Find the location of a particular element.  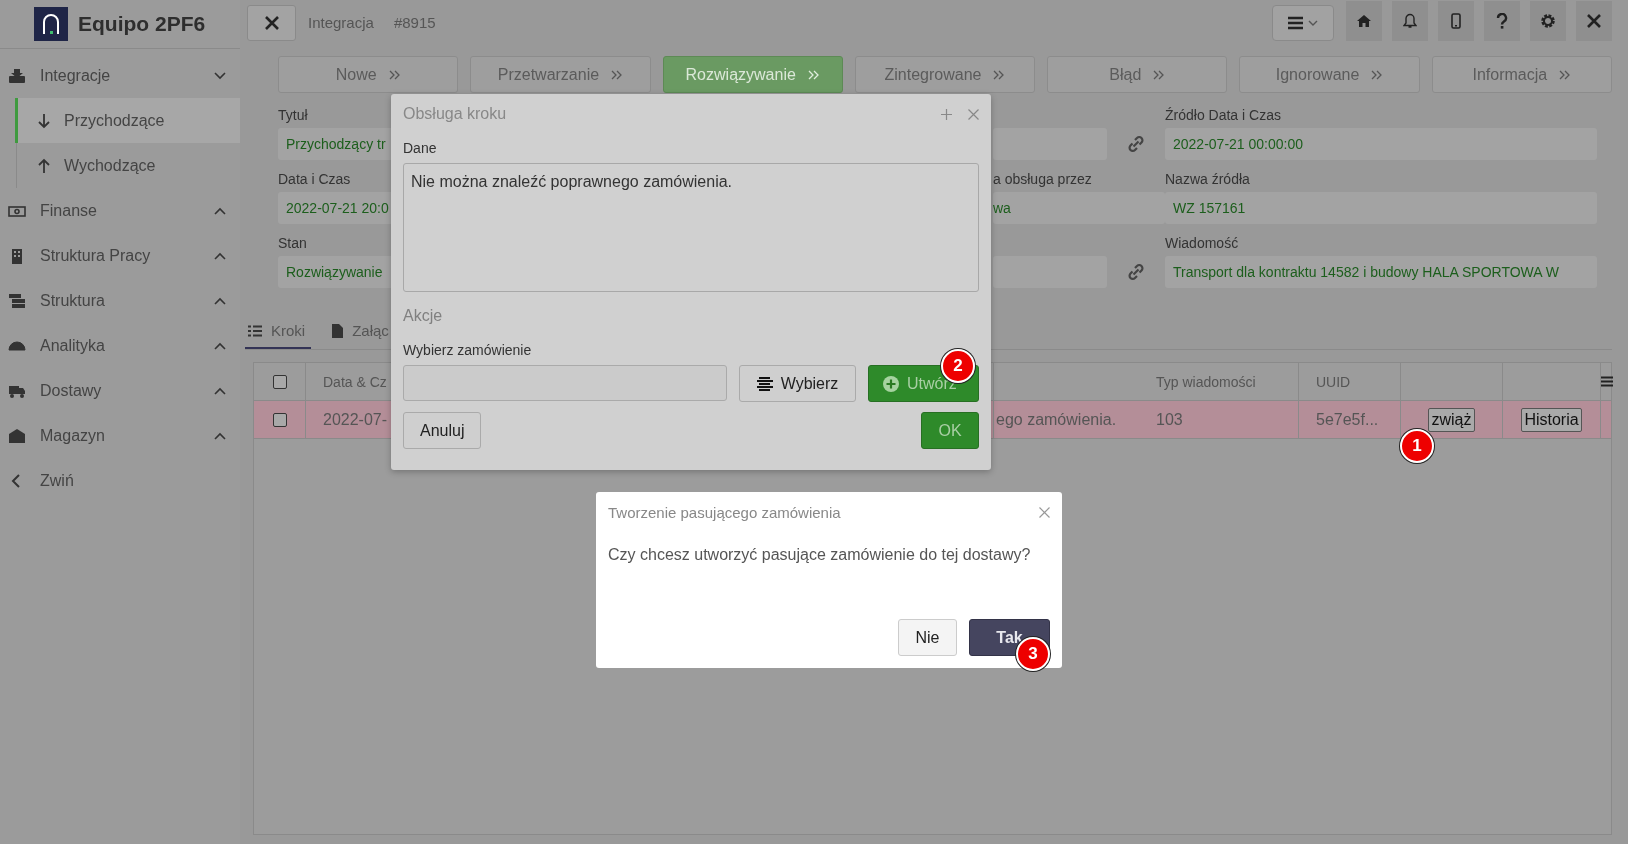

dialog-message: Czy chcesz utworzyć pasujące zamówienie do tej dostawy? is located at coordinates (820, 555).